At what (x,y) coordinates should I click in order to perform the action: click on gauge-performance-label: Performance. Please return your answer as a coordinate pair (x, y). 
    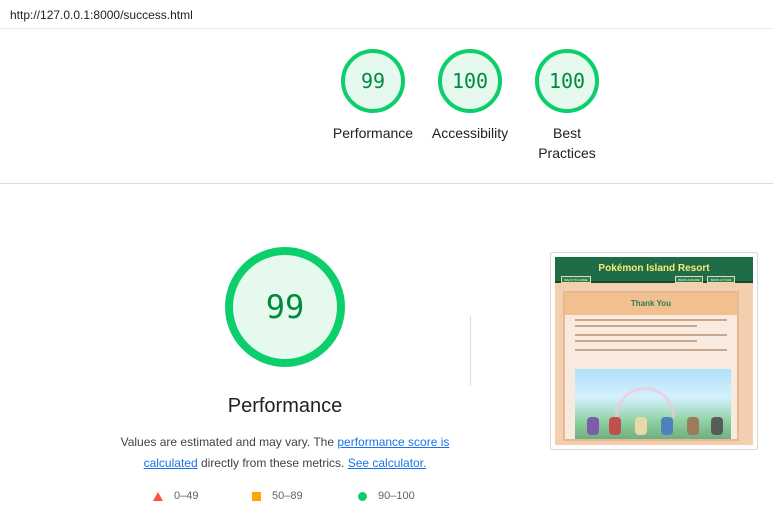
    Looking at the image, I should click on (373, 133).